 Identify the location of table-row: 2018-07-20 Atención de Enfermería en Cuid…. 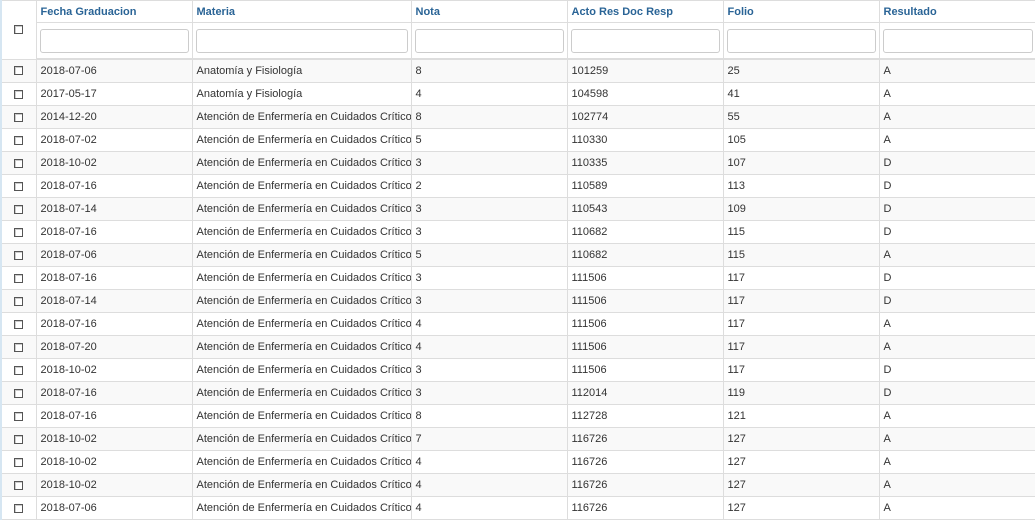
(517, 347).